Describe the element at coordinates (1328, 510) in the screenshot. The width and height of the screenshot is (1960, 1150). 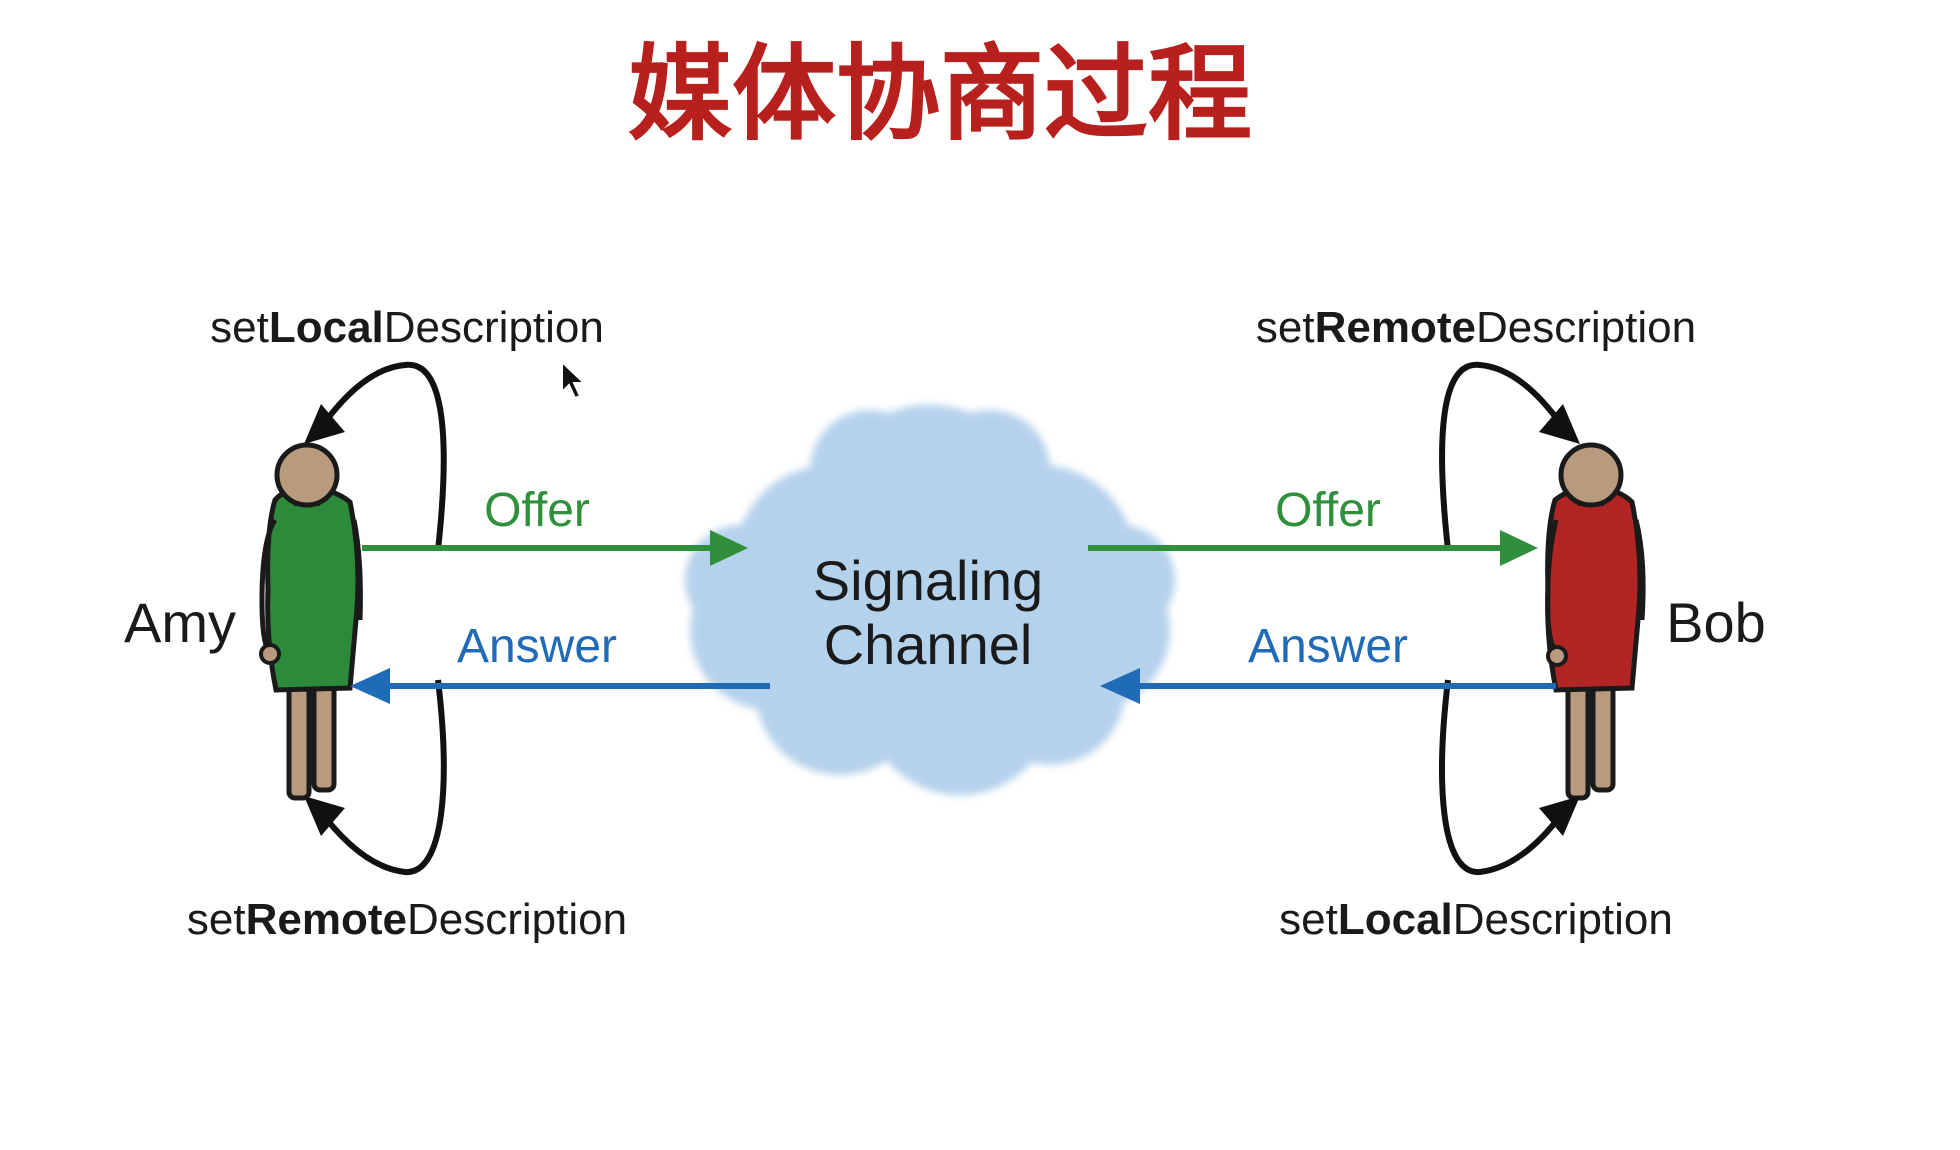
I see `right-offer-label: Offer` at that location.